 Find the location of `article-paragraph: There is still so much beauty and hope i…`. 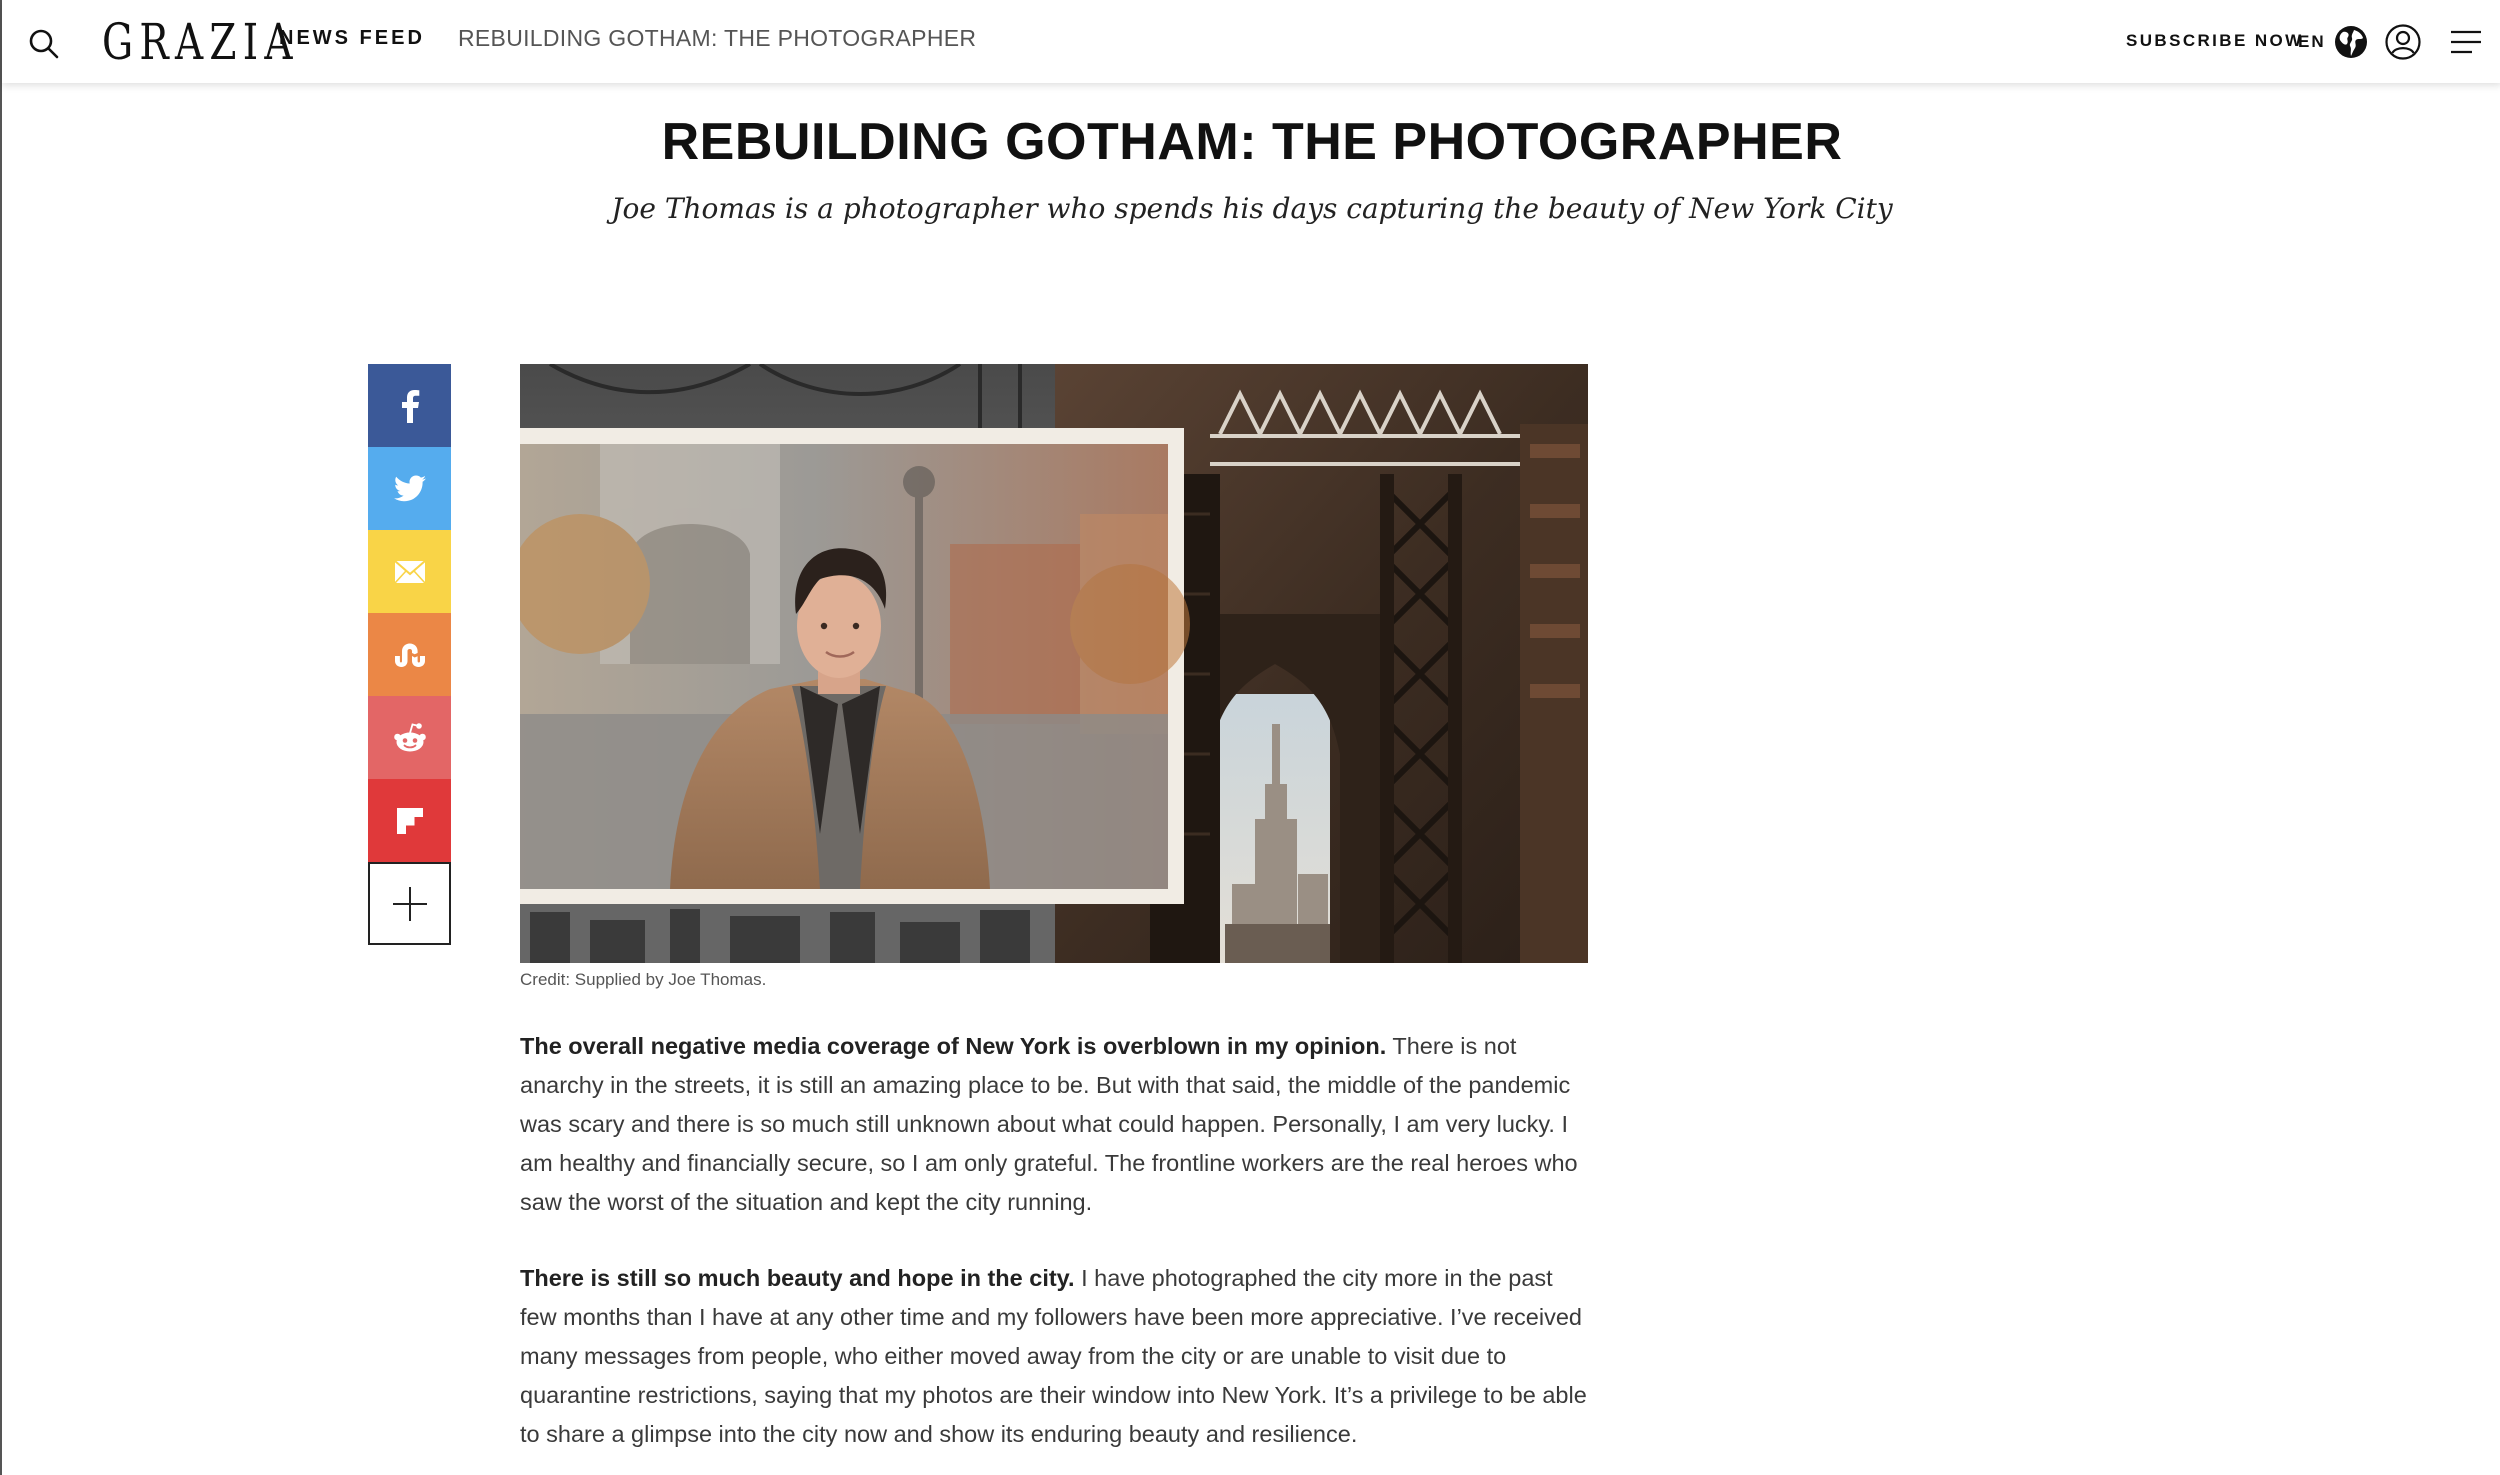

article-paragraph: There is still so much beauty and hope i… is located at coordinates (1055, 1356).